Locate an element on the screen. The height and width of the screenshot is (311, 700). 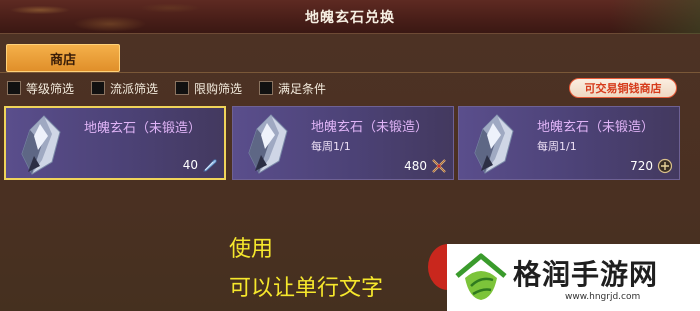
item-price: 480 is located at coordinates (415, 166).